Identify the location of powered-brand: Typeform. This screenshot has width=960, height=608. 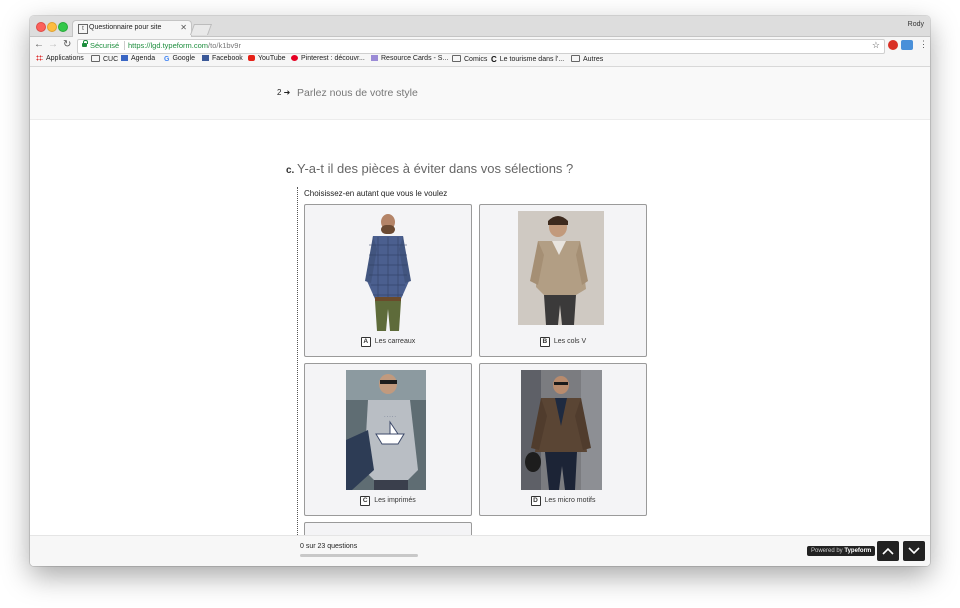
(858, 551).